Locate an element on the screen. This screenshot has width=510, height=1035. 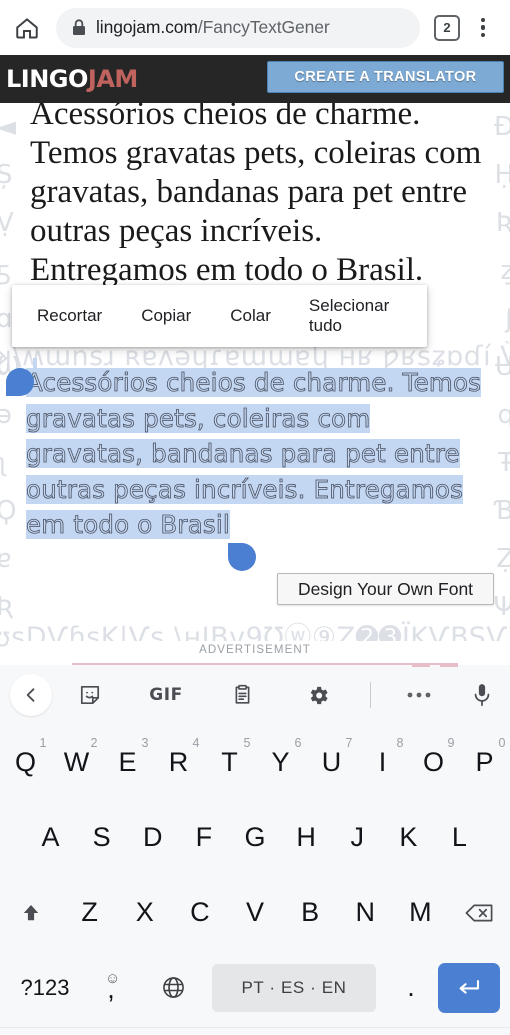
lock-icon is located at coordinates (79, 27).